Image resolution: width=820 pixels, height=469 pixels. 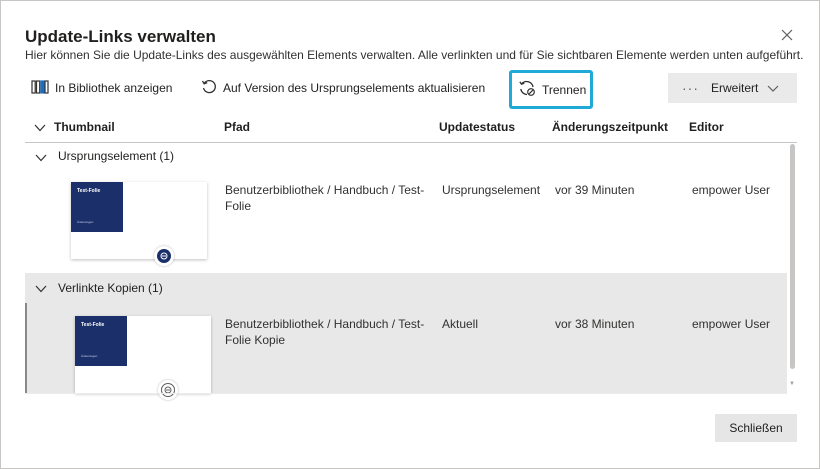 I want to click on advanced-label: Erweitert, so click(x=735, y=88).